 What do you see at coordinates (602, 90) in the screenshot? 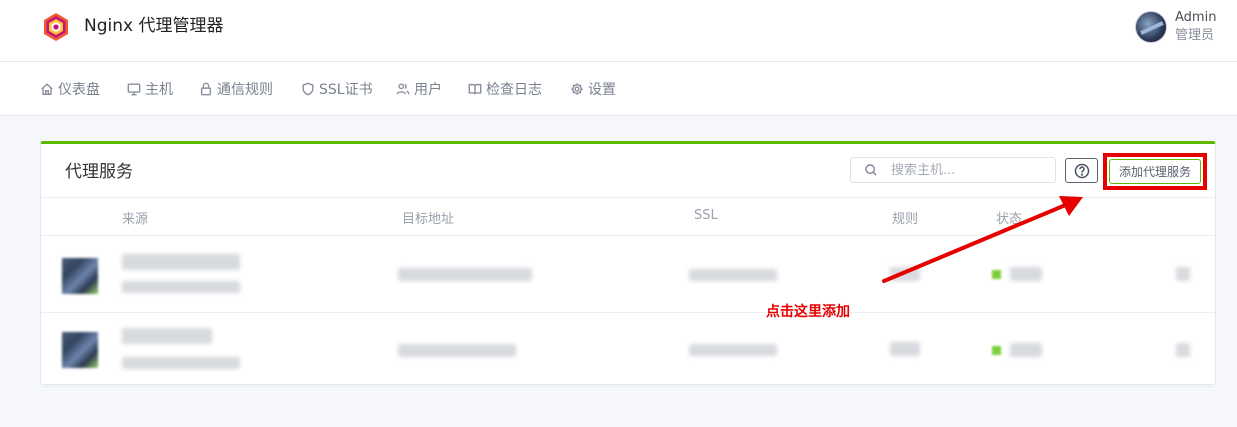
I see `nav-label: 设置` at bounding box center [602, 90].